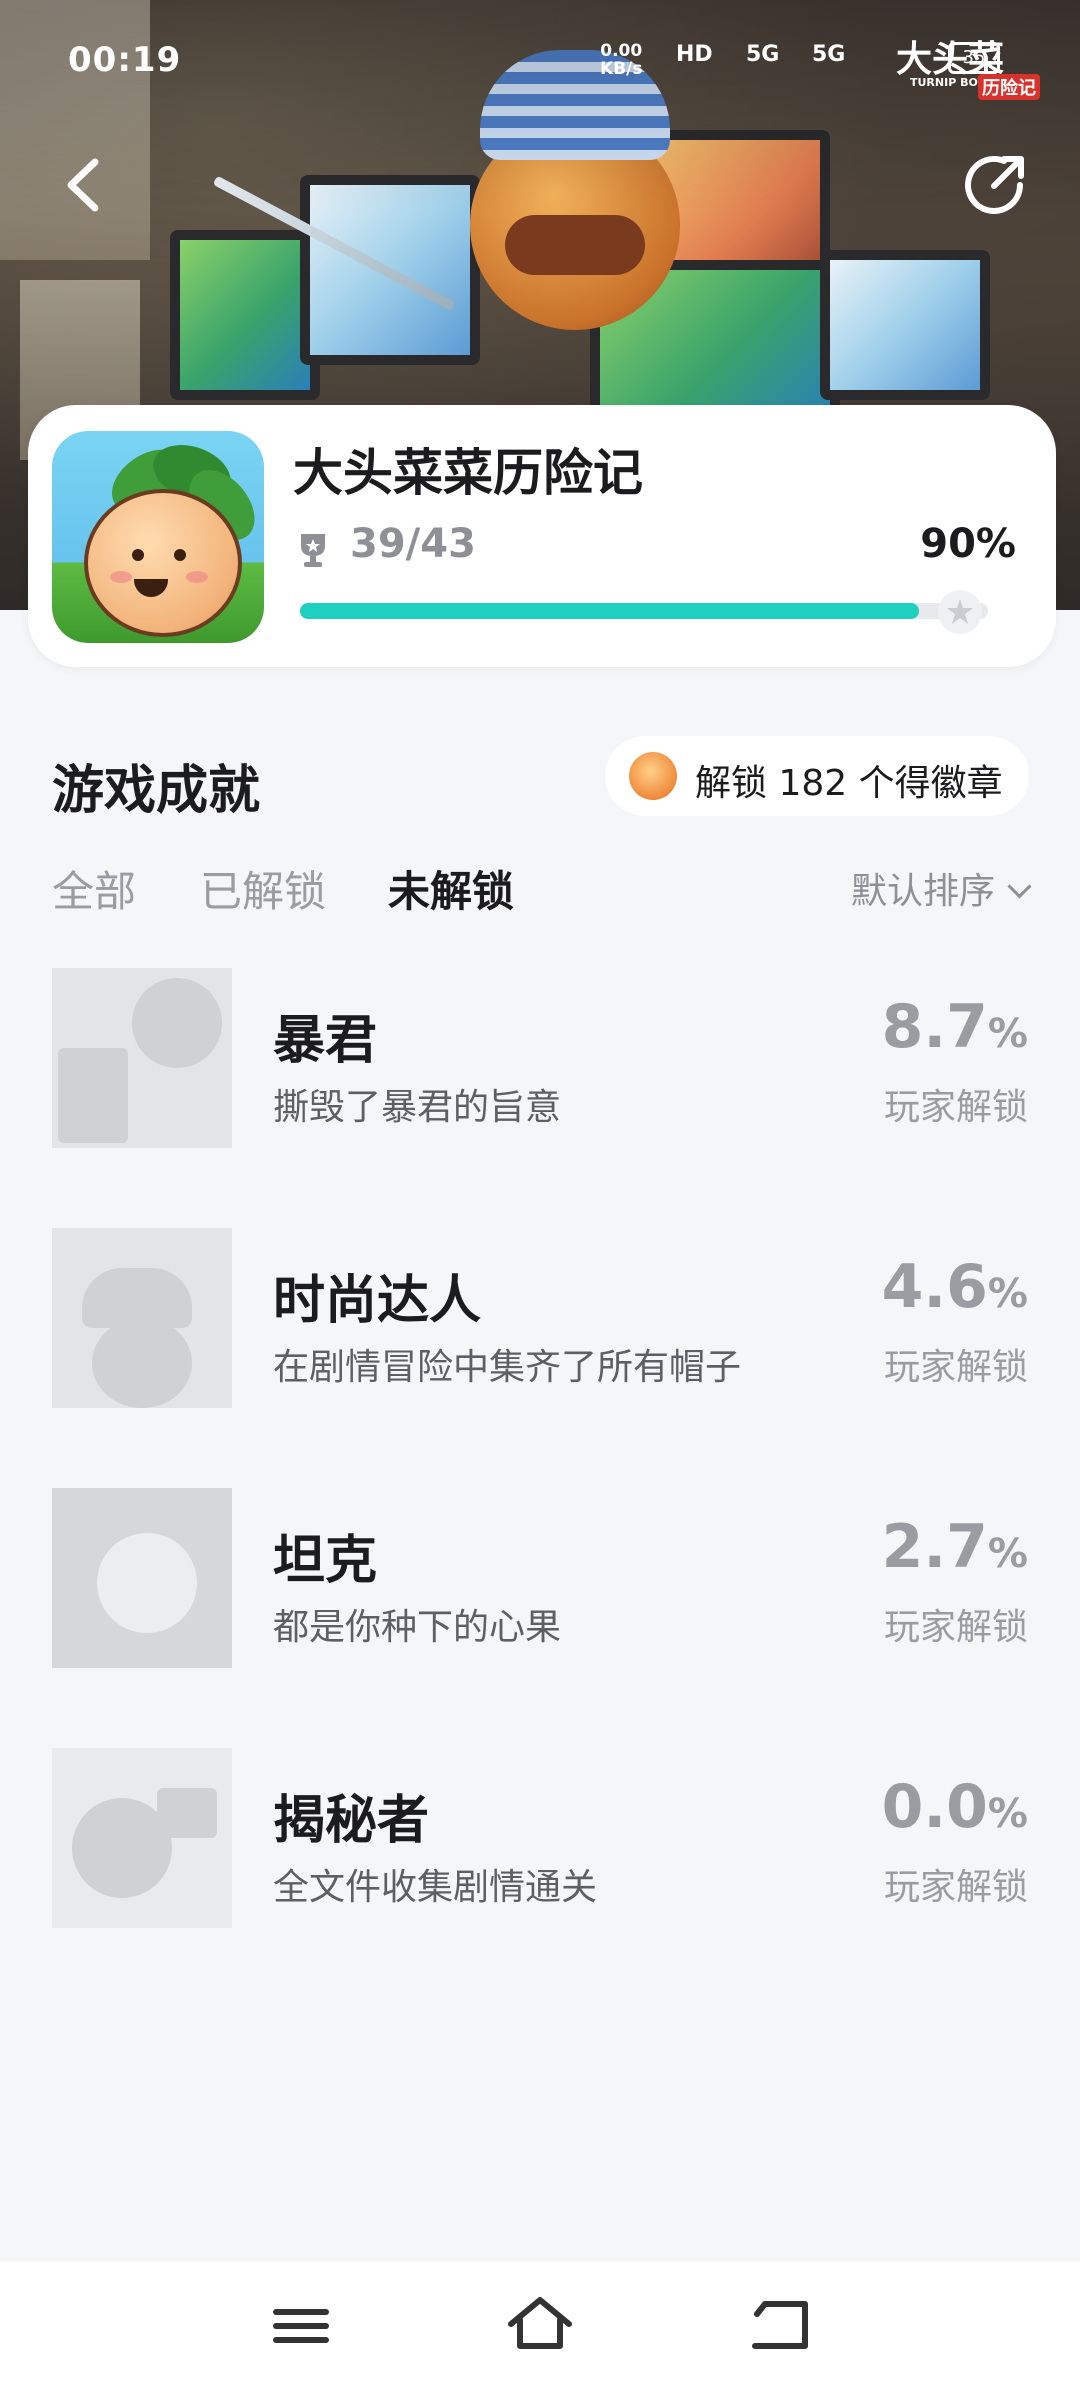  I want to click on system-nav-bar, so click(540, 2325).